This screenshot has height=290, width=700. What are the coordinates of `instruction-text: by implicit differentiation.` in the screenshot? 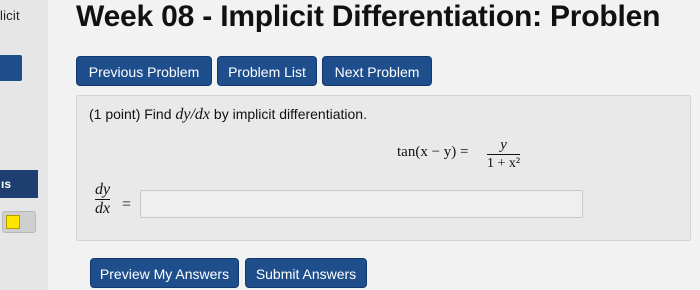 It's located at (290, 114).